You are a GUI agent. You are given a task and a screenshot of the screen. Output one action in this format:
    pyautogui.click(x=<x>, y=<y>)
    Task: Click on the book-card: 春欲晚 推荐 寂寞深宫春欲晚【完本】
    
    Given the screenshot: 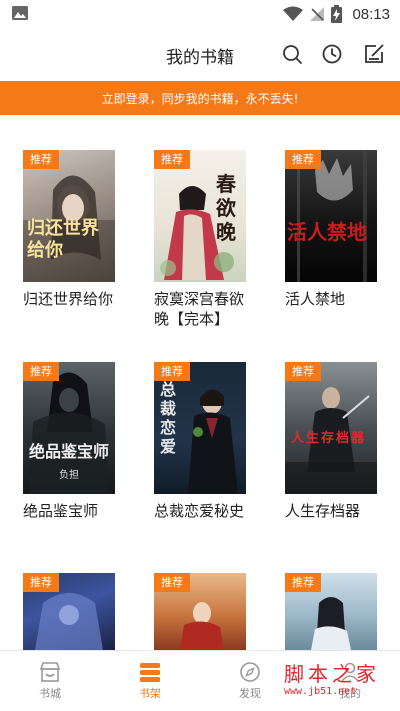 What is the action you would take?
    pyautogui.click(x=200, y=239)
    